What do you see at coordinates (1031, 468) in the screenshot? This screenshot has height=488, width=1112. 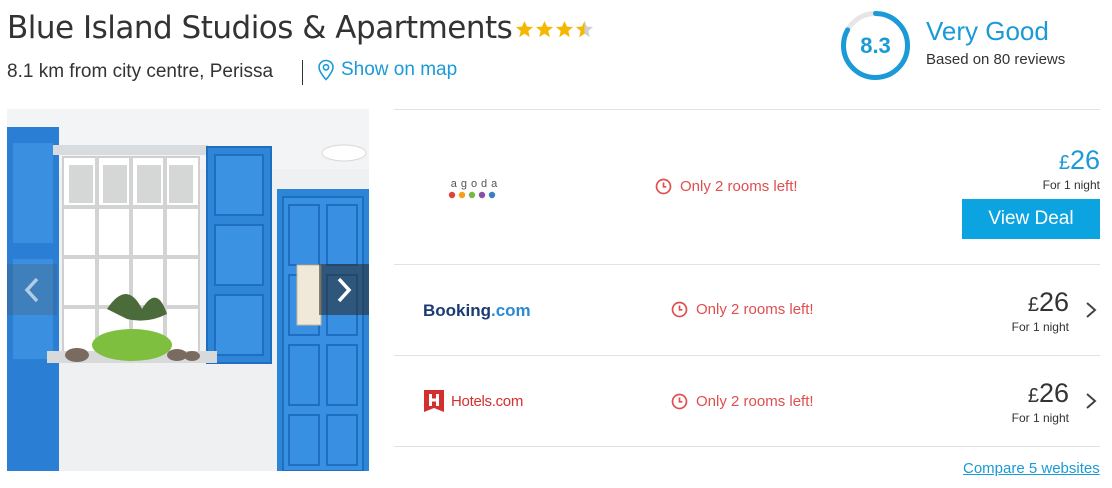 I see `compare-websites-link: Compare 5 websites` at bounding box center [1031, 468].